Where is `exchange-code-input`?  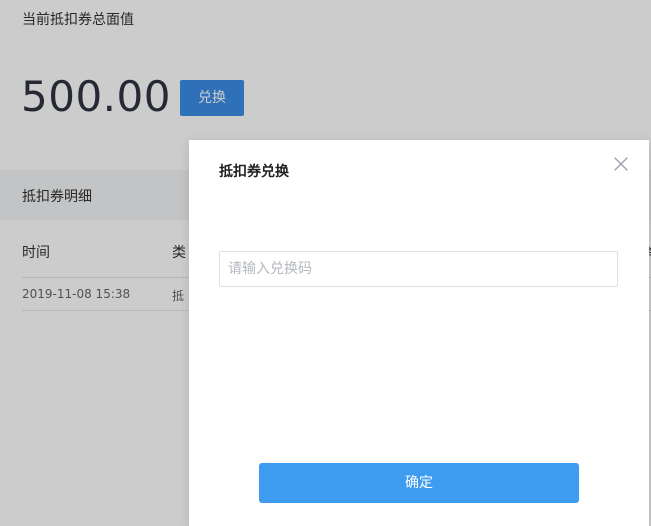 exchange-code-input is located at coordinates (418, 269).